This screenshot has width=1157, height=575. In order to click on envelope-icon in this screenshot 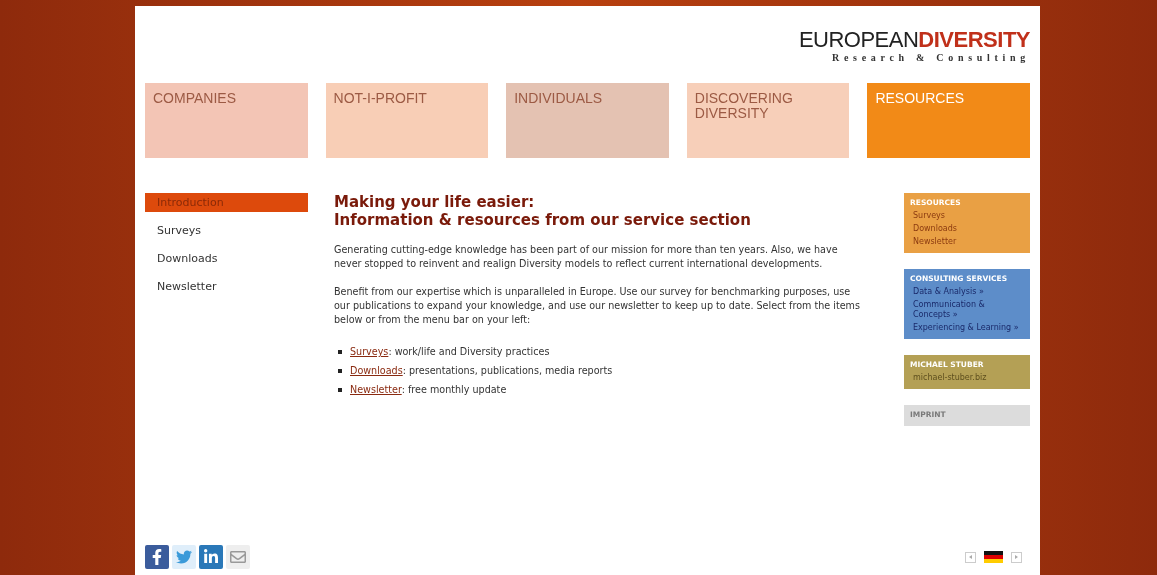, I will do `click(238, 557)`.